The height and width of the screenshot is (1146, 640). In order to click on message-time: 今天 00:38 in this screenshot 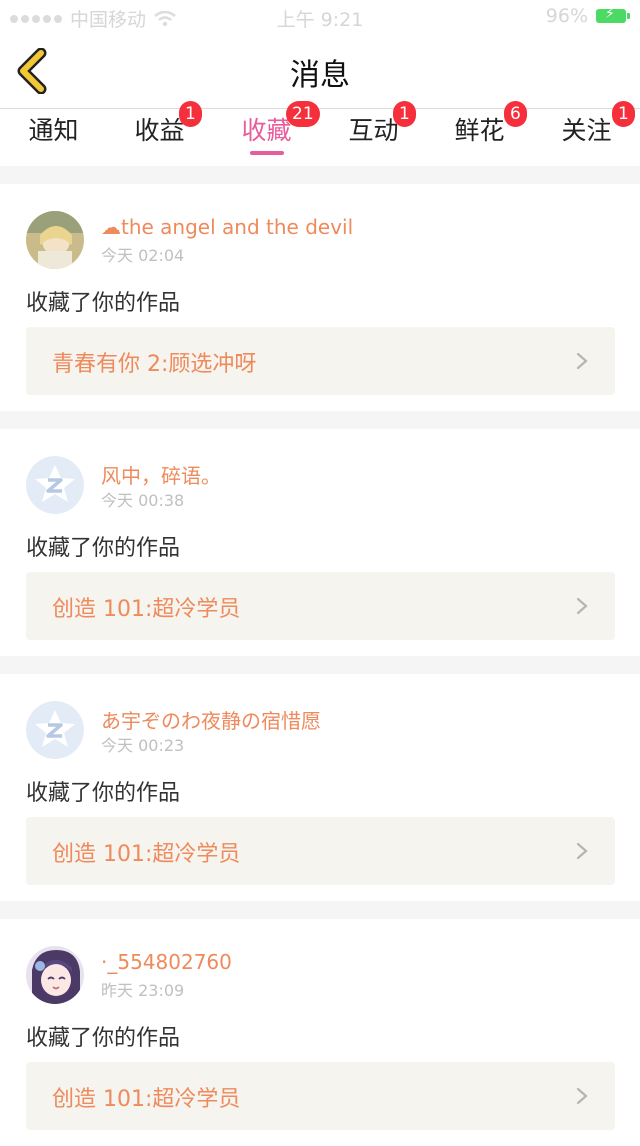, I will do `click(143, 500)`.